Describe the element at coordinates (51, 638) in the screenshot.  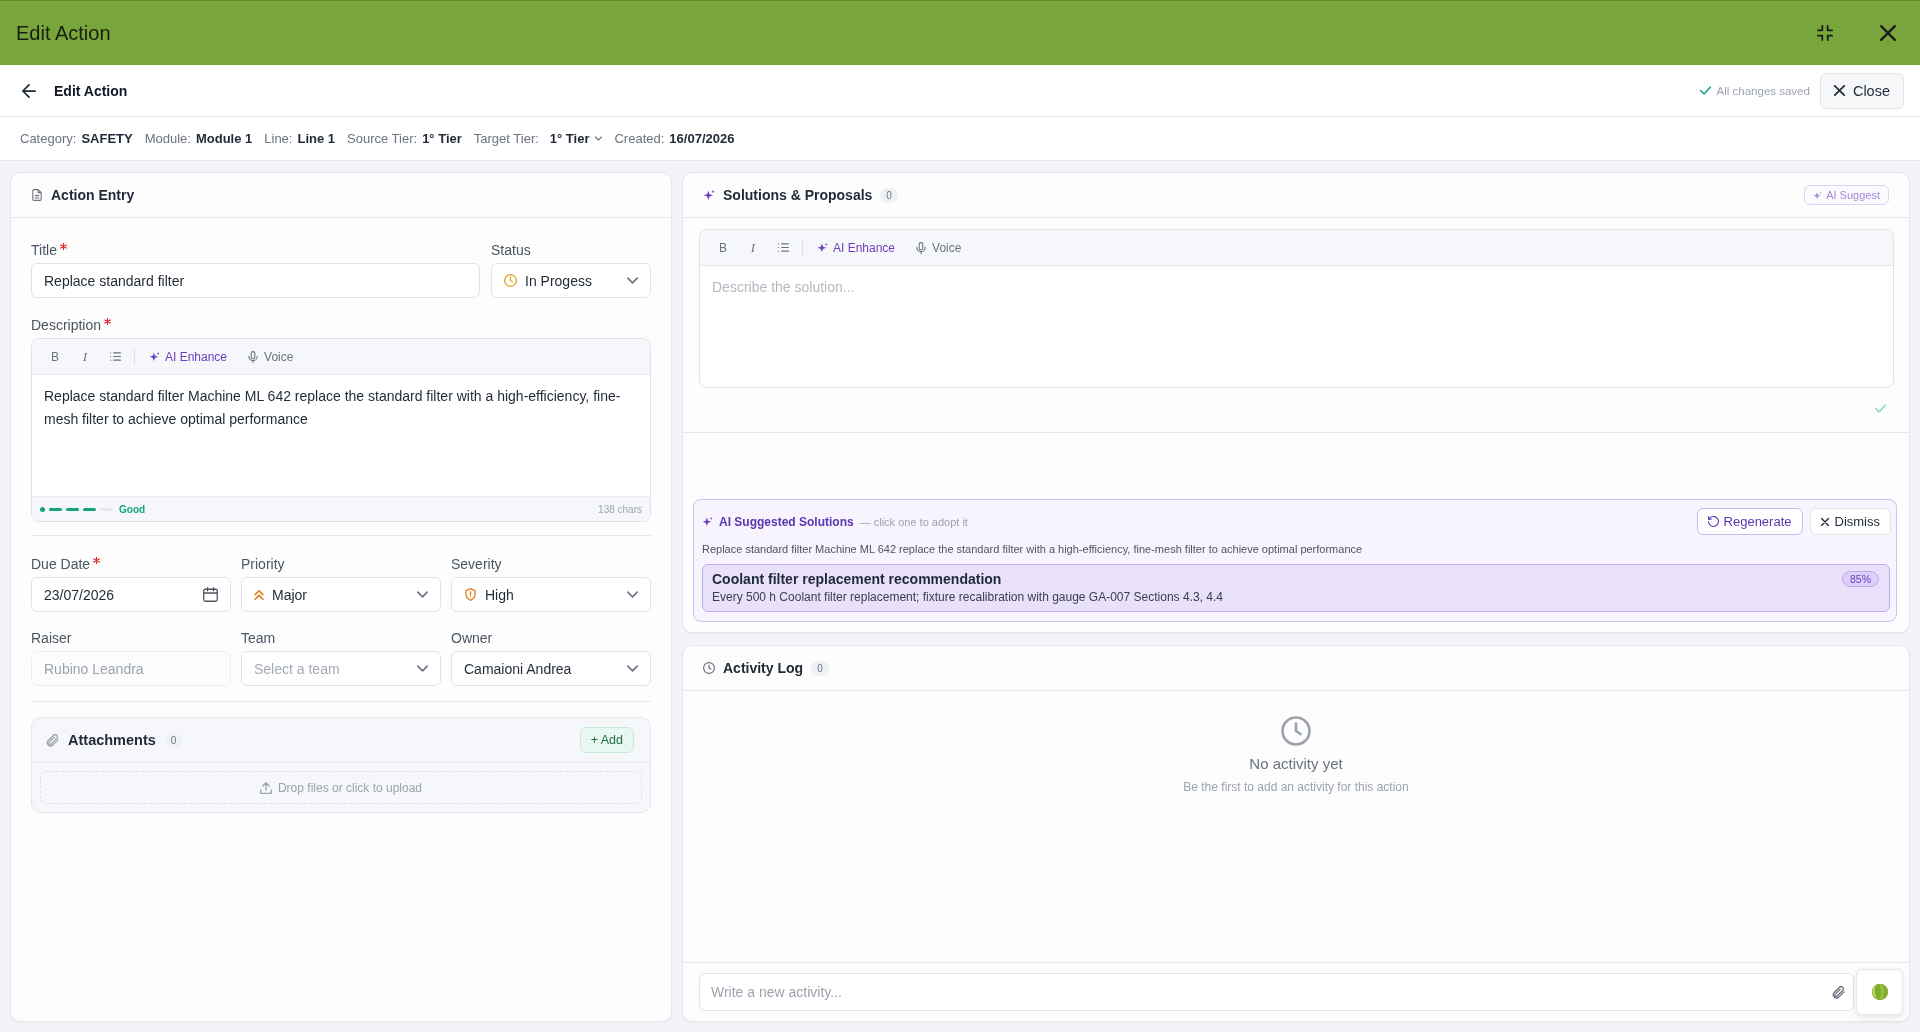
I see `field-label: Raiser` at that location.